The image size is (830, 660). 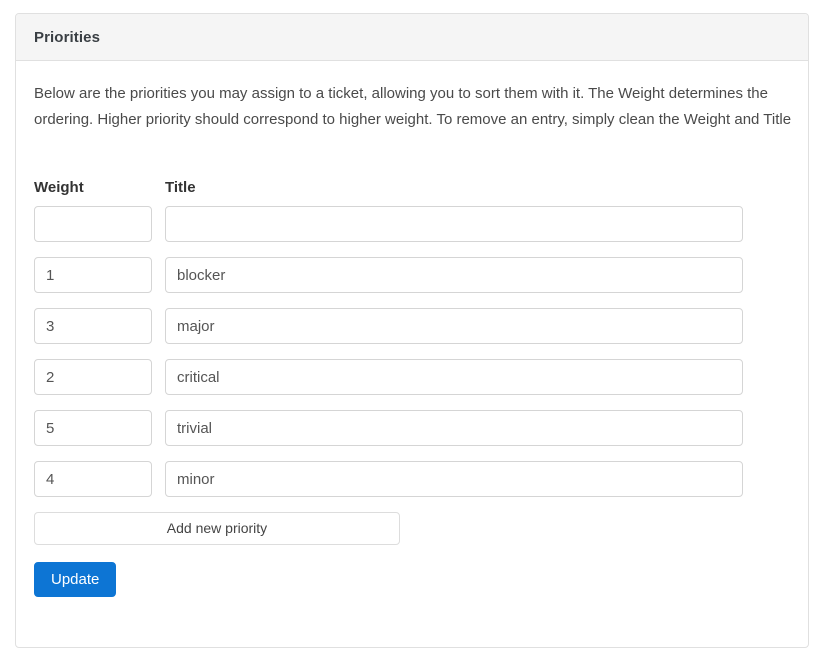 I want to click on column-header-weight: Weight, so click(x=59, y=187).